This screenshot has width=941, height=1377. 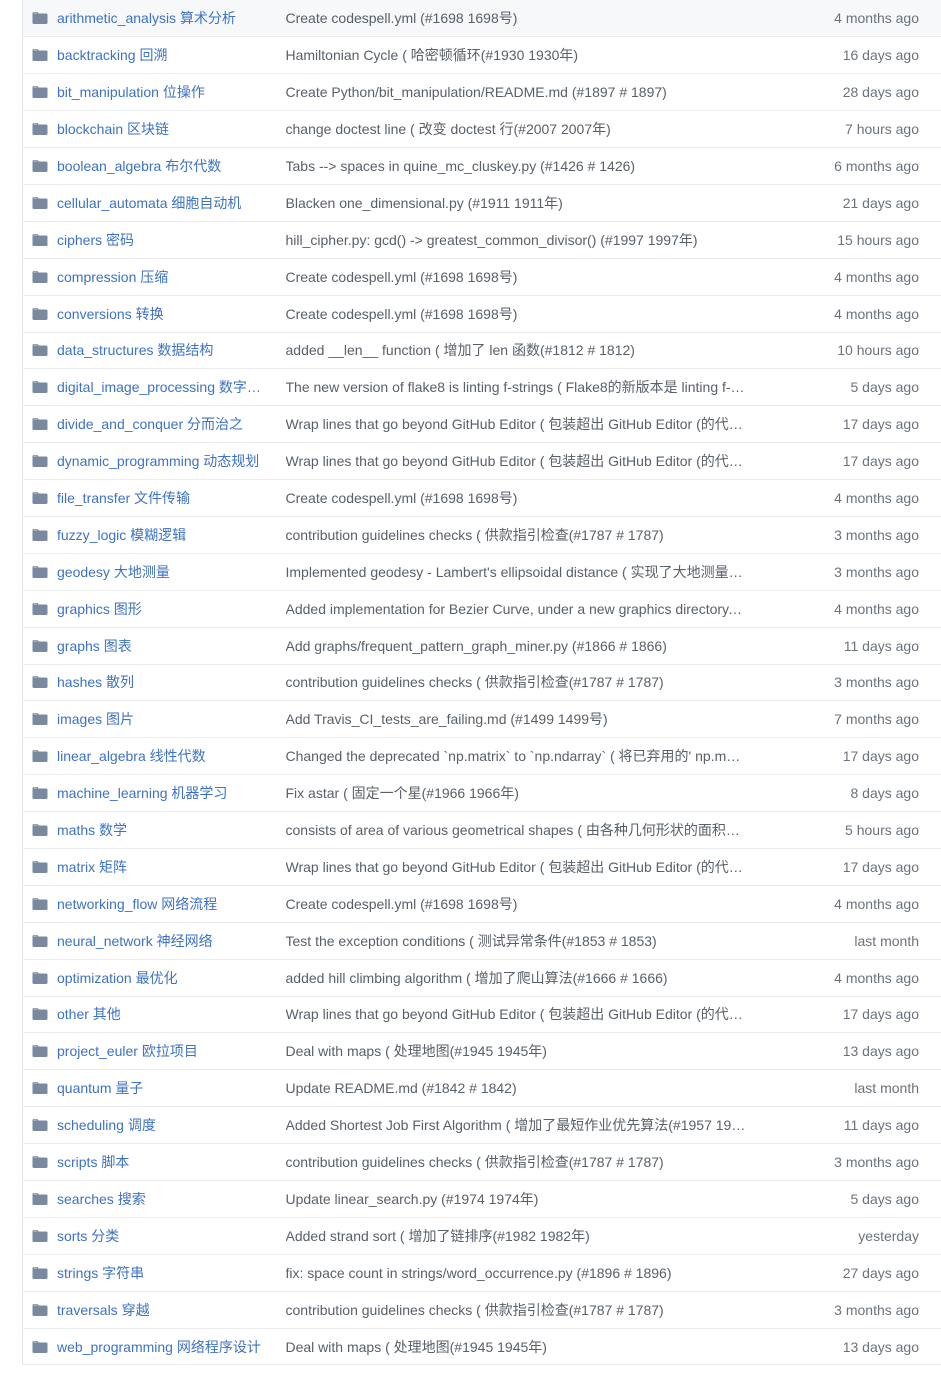 What do you see at coordinates (95, 719) in the screenshot?
I see `file-name-link: images 图片` at bounding box center [95, 719].